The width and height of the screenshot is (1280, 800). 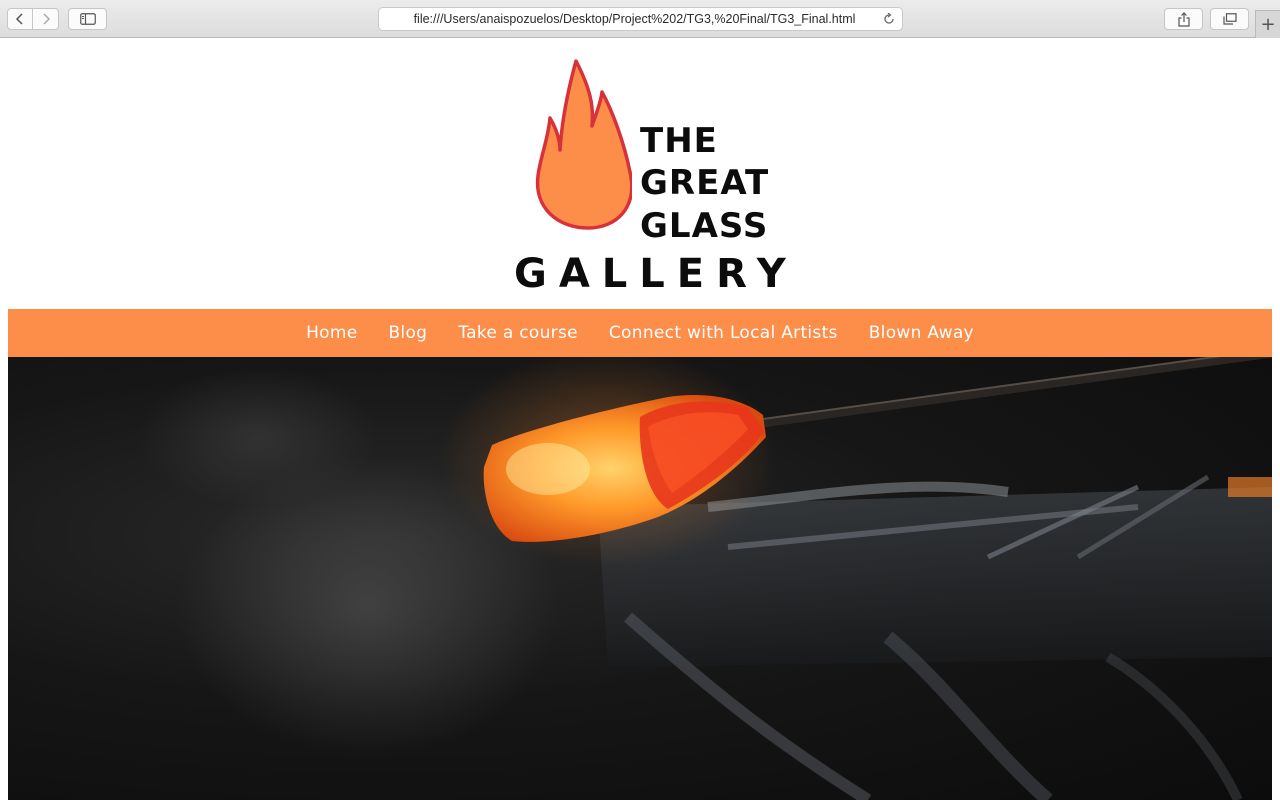 I want to click on chevron-left-icon, so click(x=19, y=19).